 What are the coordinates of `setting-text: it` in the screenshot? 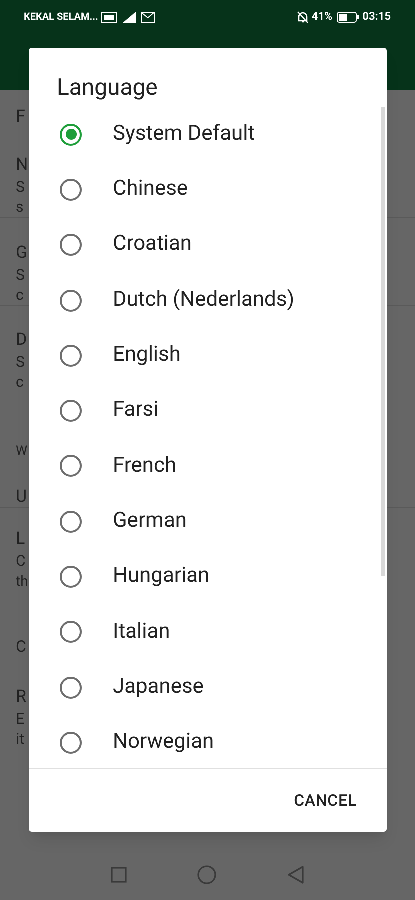 It's located at (20, 739).